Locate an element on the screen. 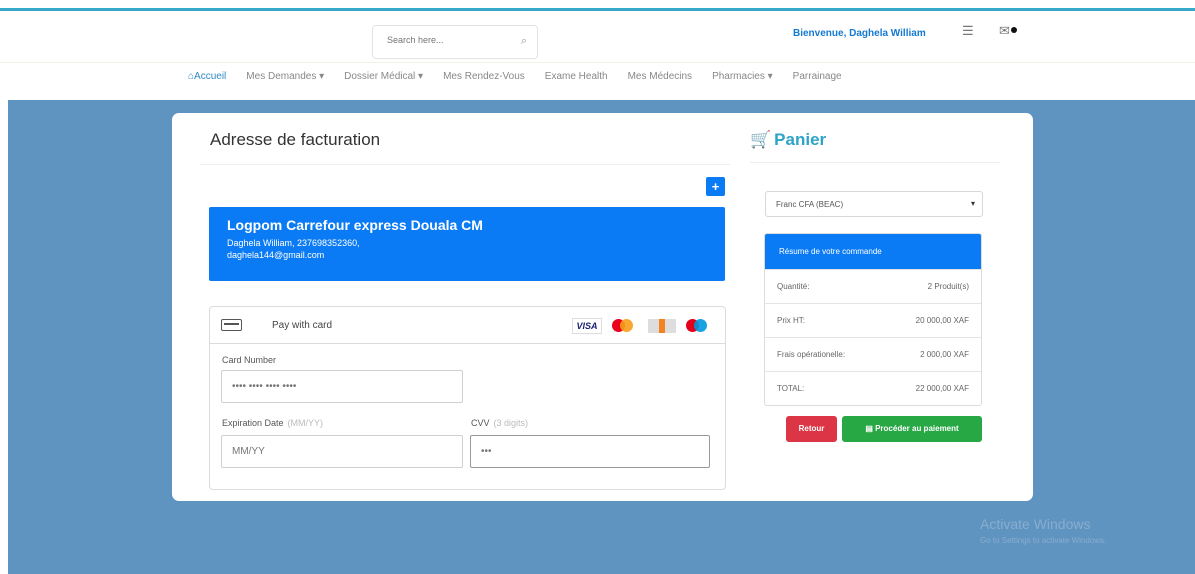 This screenshot has height=574, width=1195. billing-divider is located at coordinates (465, 164).